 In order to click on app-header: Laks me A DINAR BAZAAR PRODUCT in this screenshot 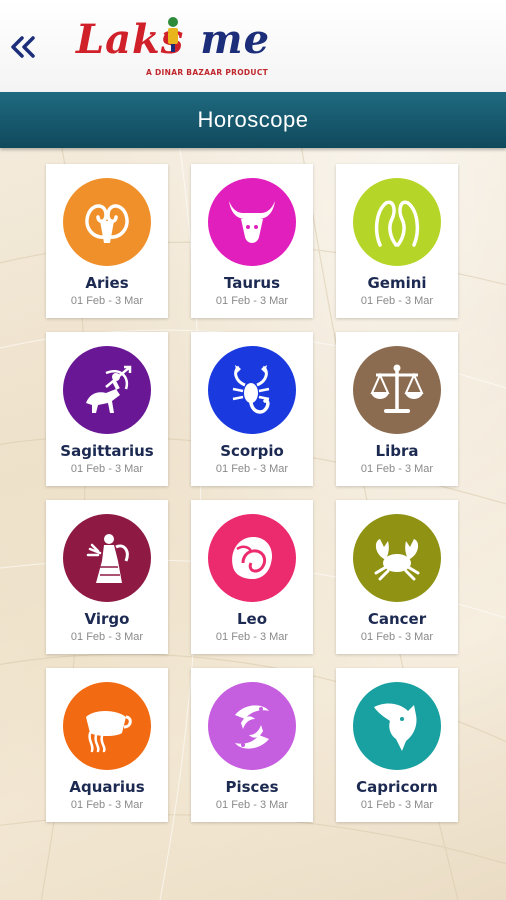, I will do `click(253, 46)`.